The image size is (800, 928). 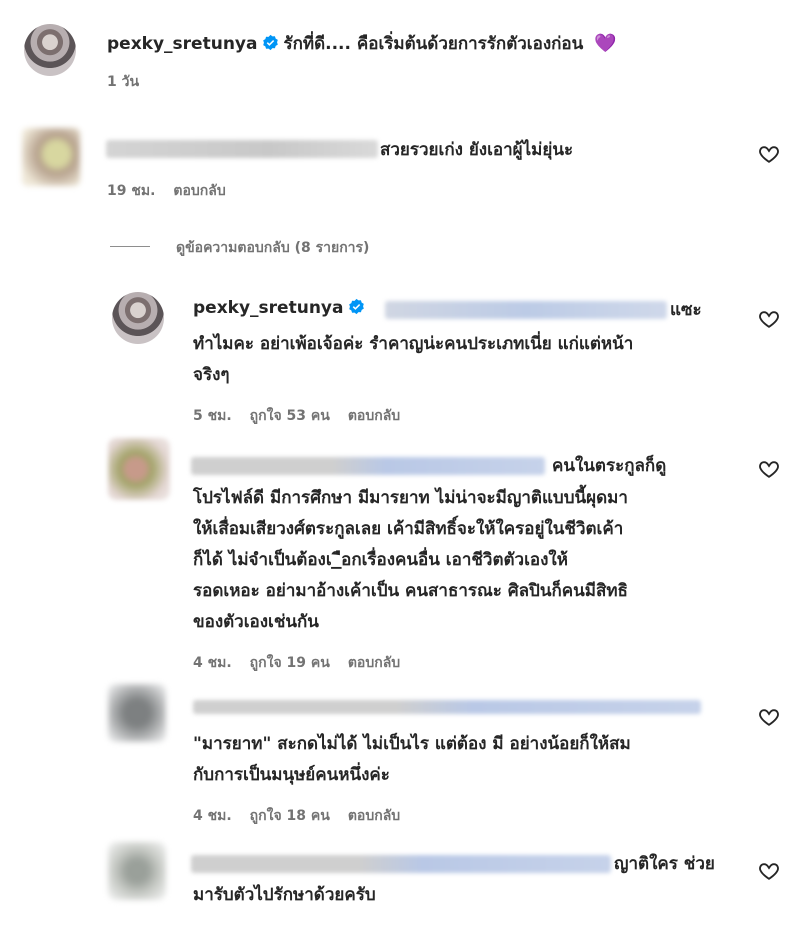 I want to click on reply-text-tail: ญาติใคร ช่วย, so click(x=664, y=864).